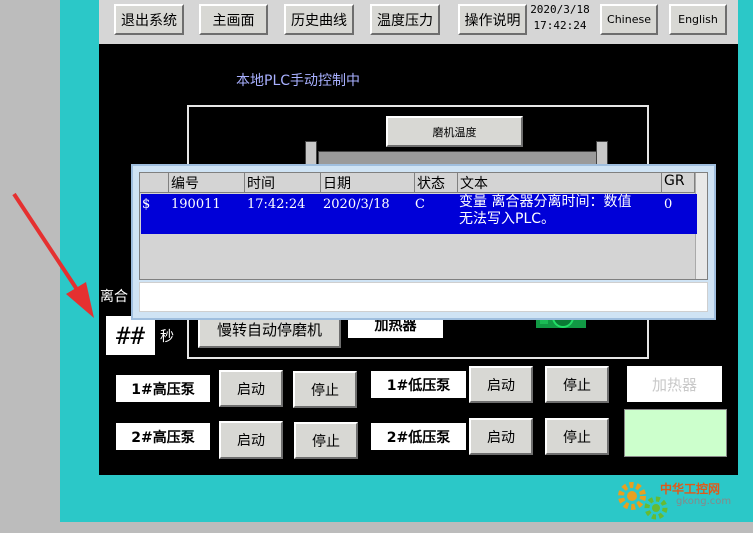 The width and height of the screenshot is (753, 533). I want to click on temp-pressure-button: 温度压力, so click(405, 19).